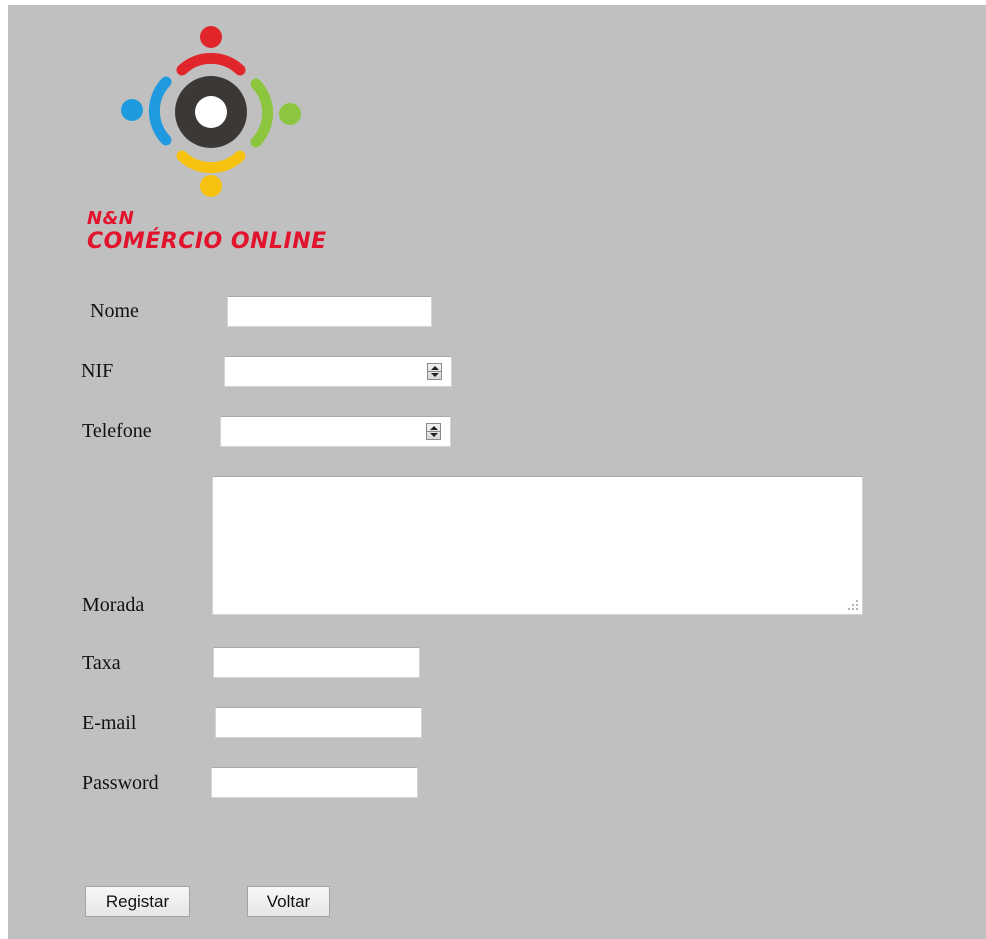  I want to click on morada-label: Morada, so click(113, 605).